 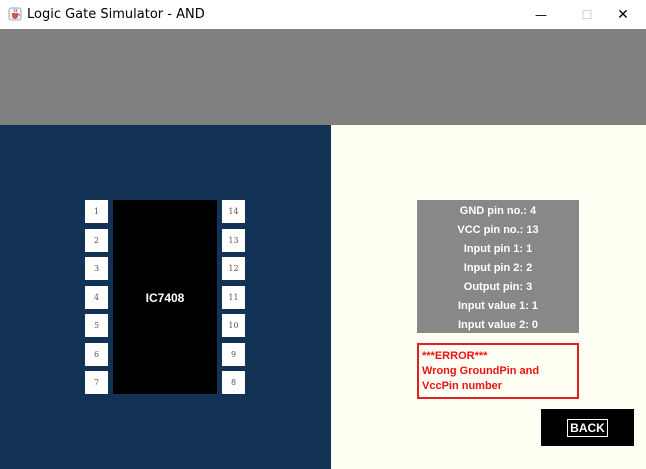 What do you see at coordinates (96, 297) in the screenshot?
I see `pin-4: 4` at bounding box center [96, 297].